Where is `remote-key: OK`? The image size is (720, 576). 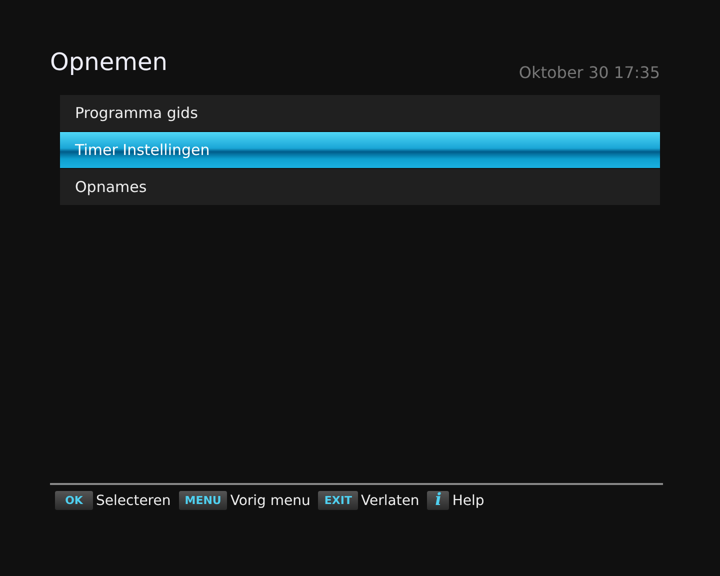
remote-key: OK is located at coordinates (74, 500).